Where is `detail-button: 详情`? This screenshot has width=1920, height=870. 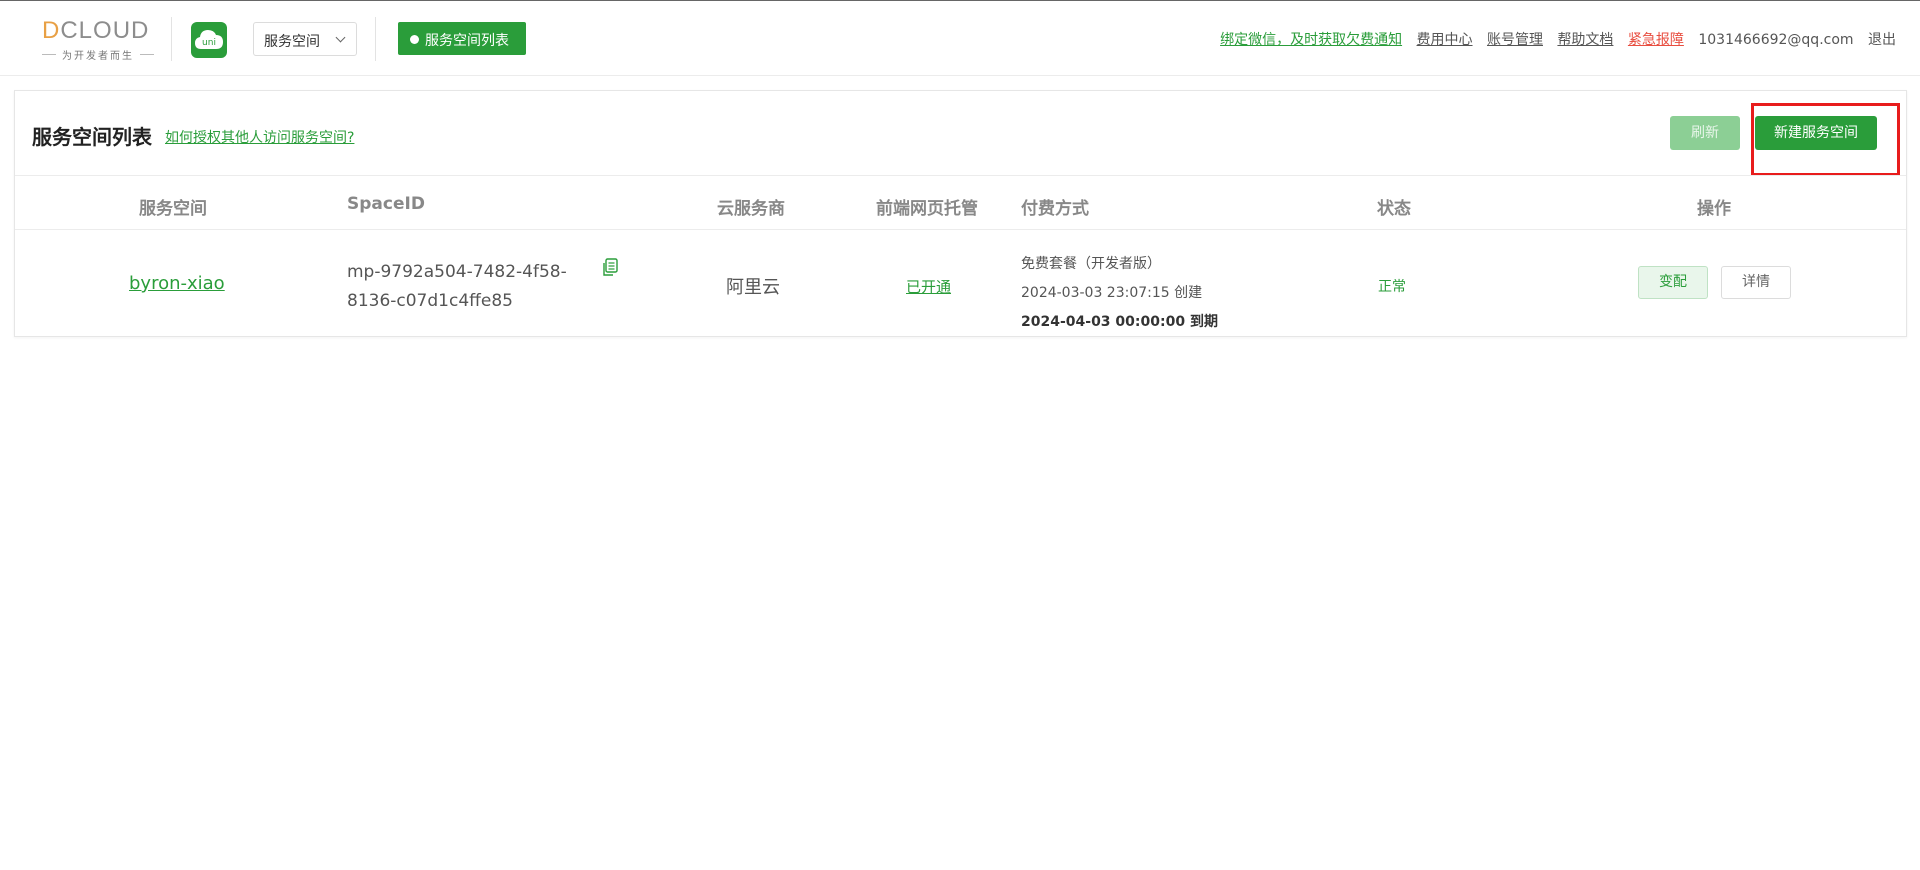 detail-button: 详情 is located at coordinates (1756, 282).